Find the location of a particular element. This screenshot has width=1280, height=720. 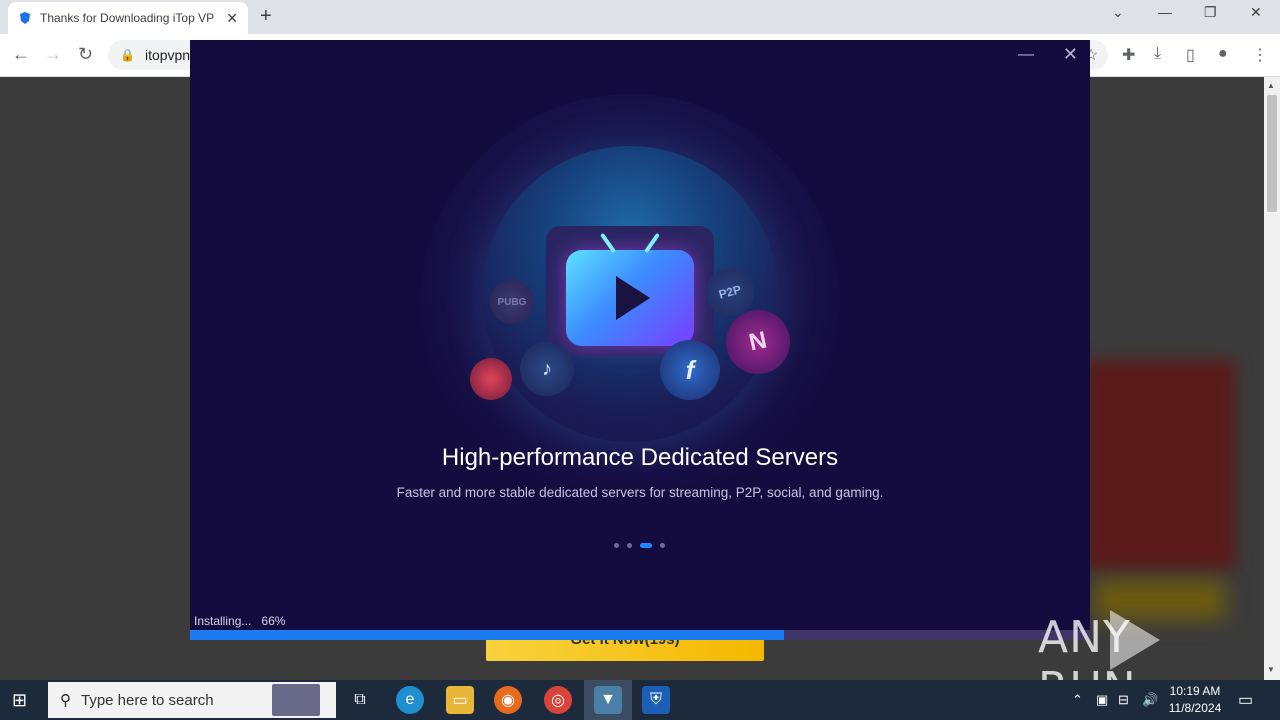

tray-chevron-icon: ⌃ is located at coordinates (1077, 700).